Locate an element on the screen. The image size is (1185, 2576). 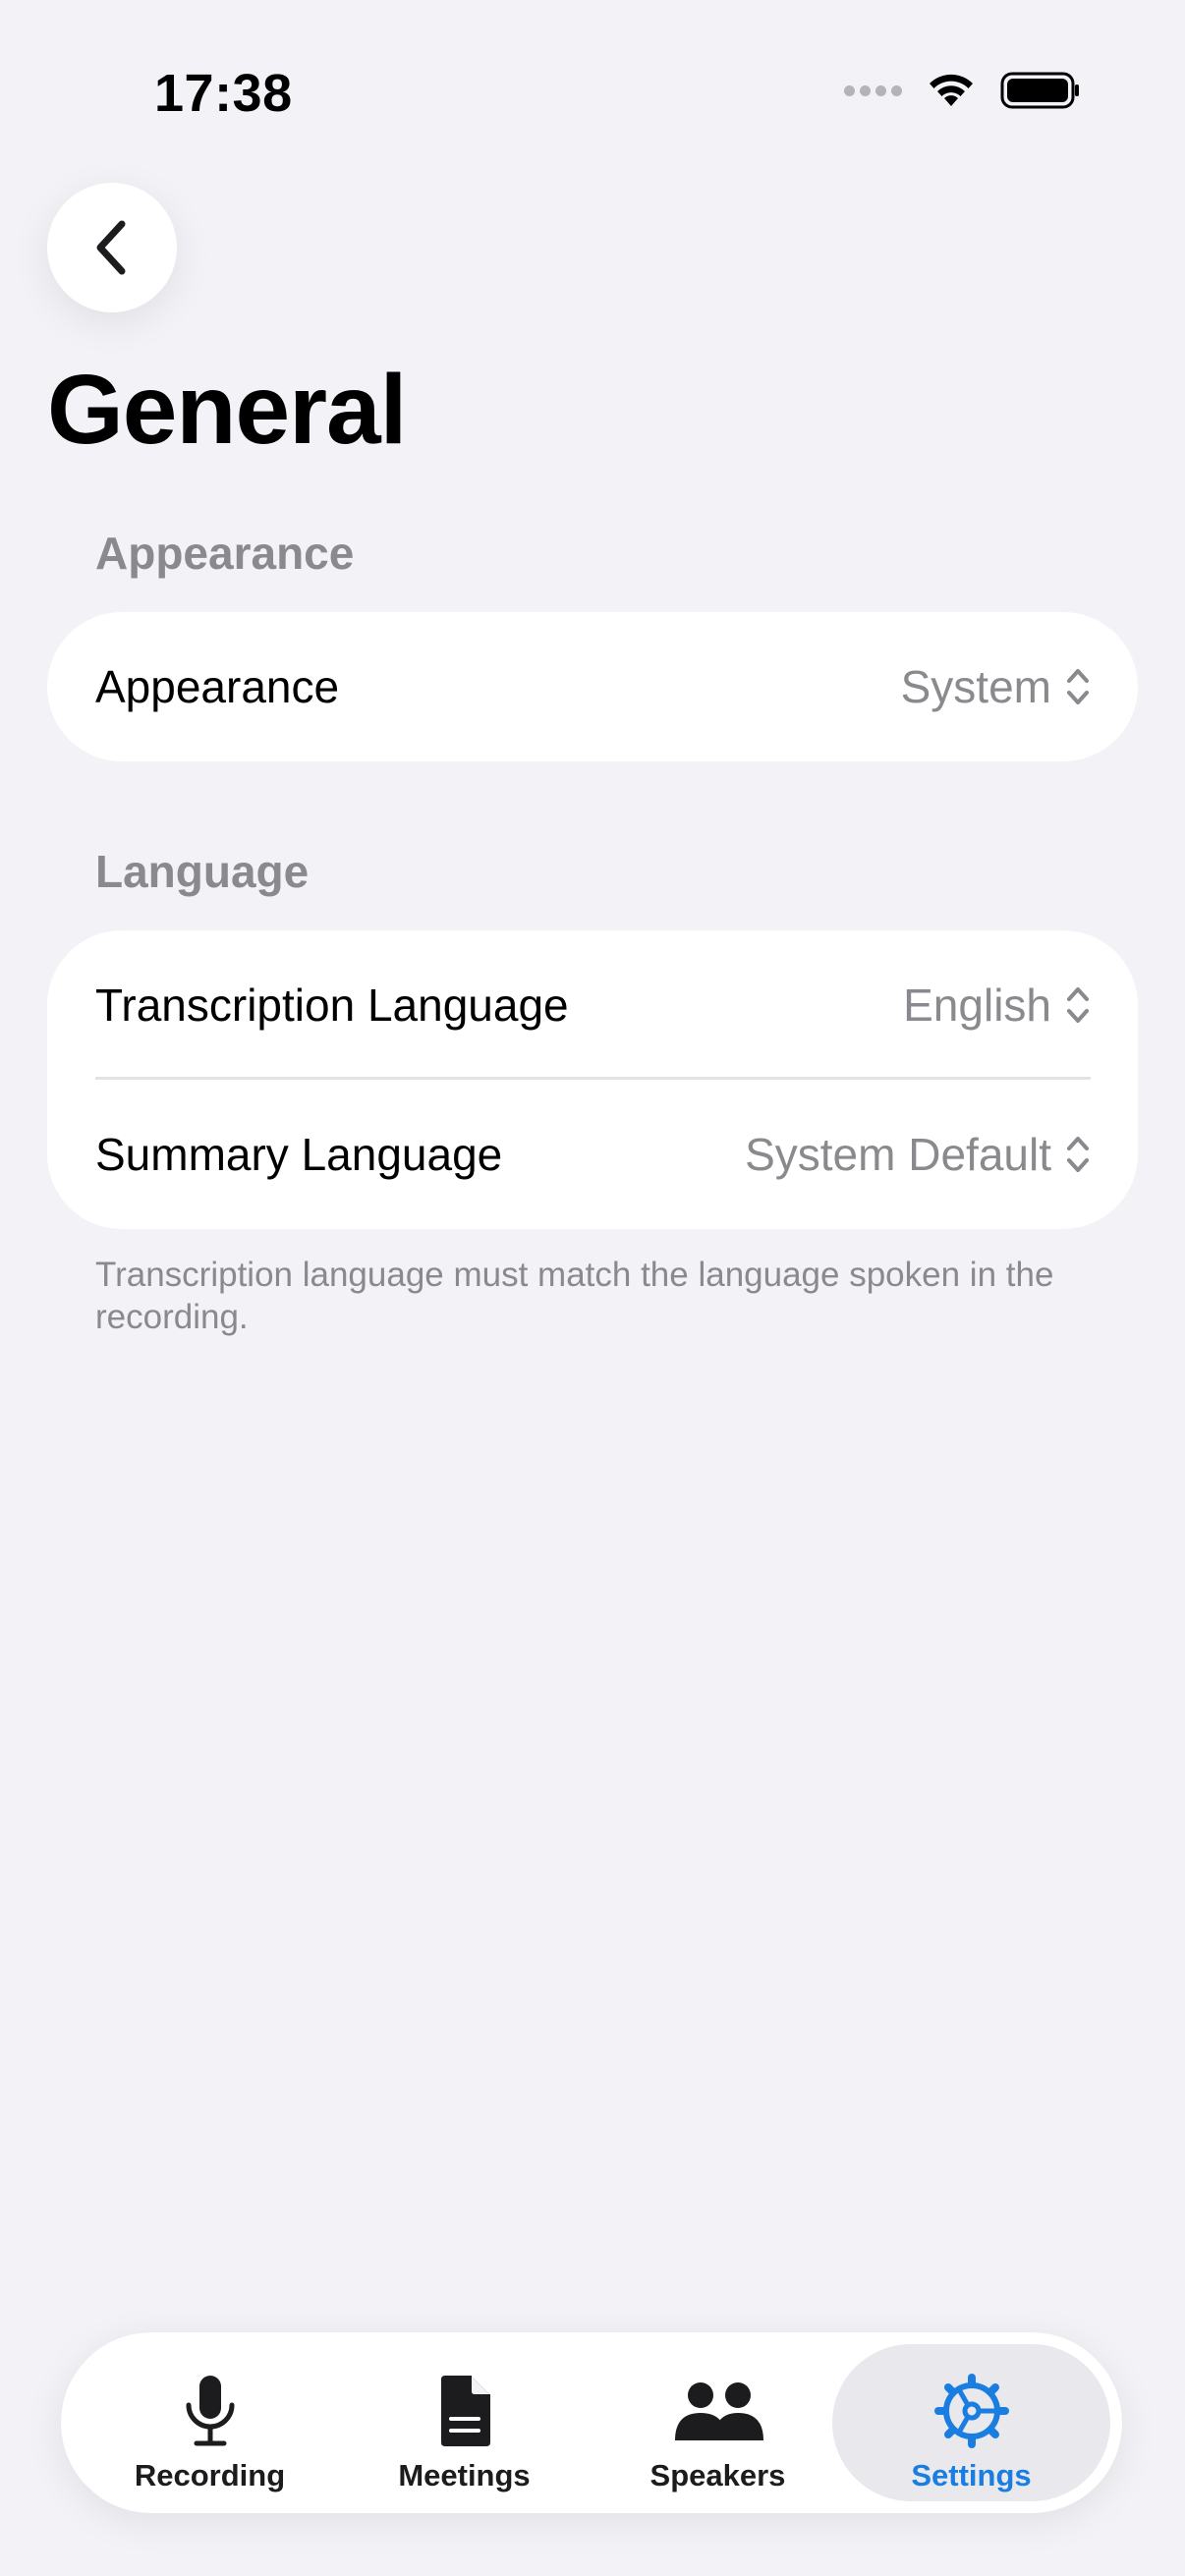
row-label: Appearance is located at coordinates (217, 686).